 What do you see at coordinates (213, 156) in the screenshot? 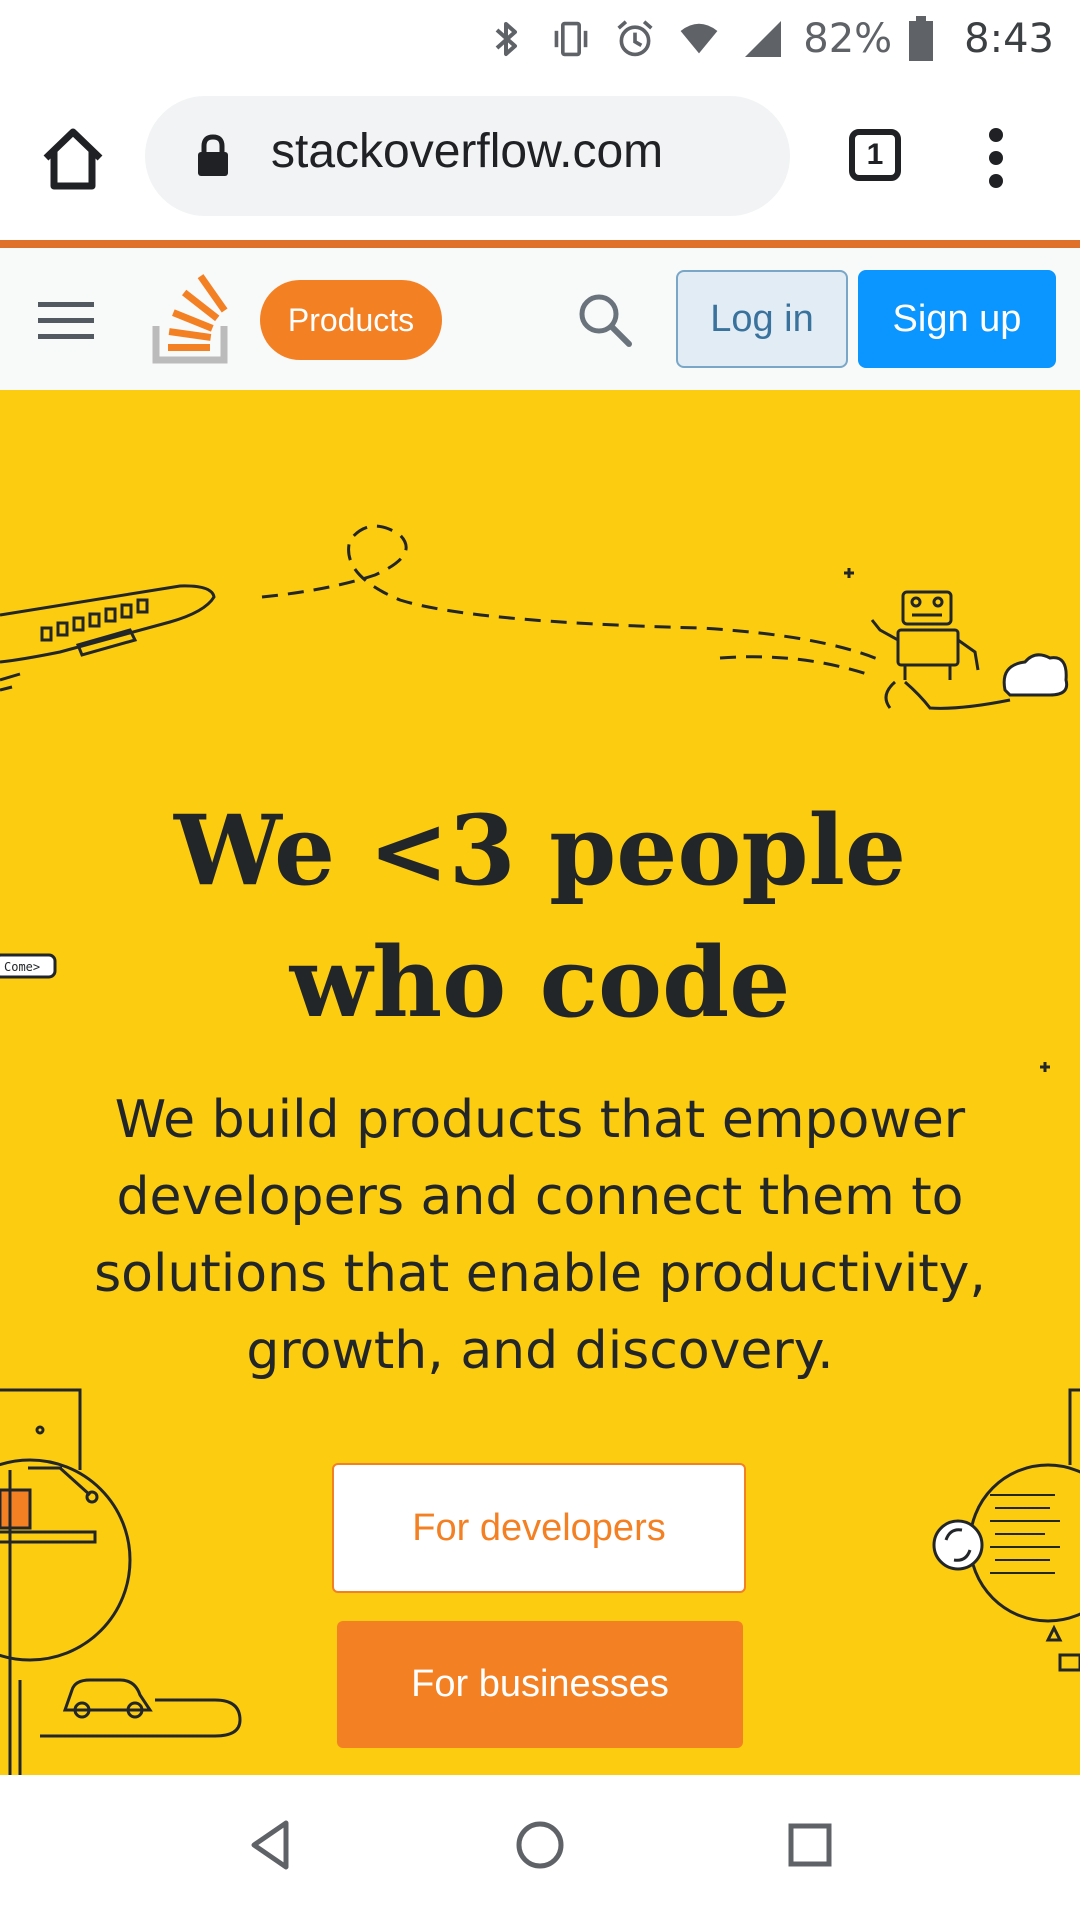
I see `lock-icon` at bounding box center [213, 156].